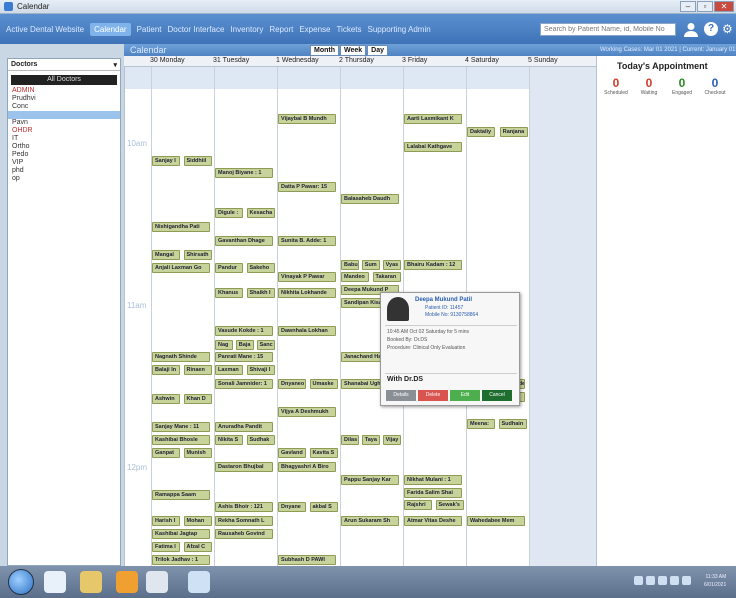  Describe the element at coordinates (195, 29) in the screenshot. I see `menu-item-doctor-interface: Doctor Interface` at that location.